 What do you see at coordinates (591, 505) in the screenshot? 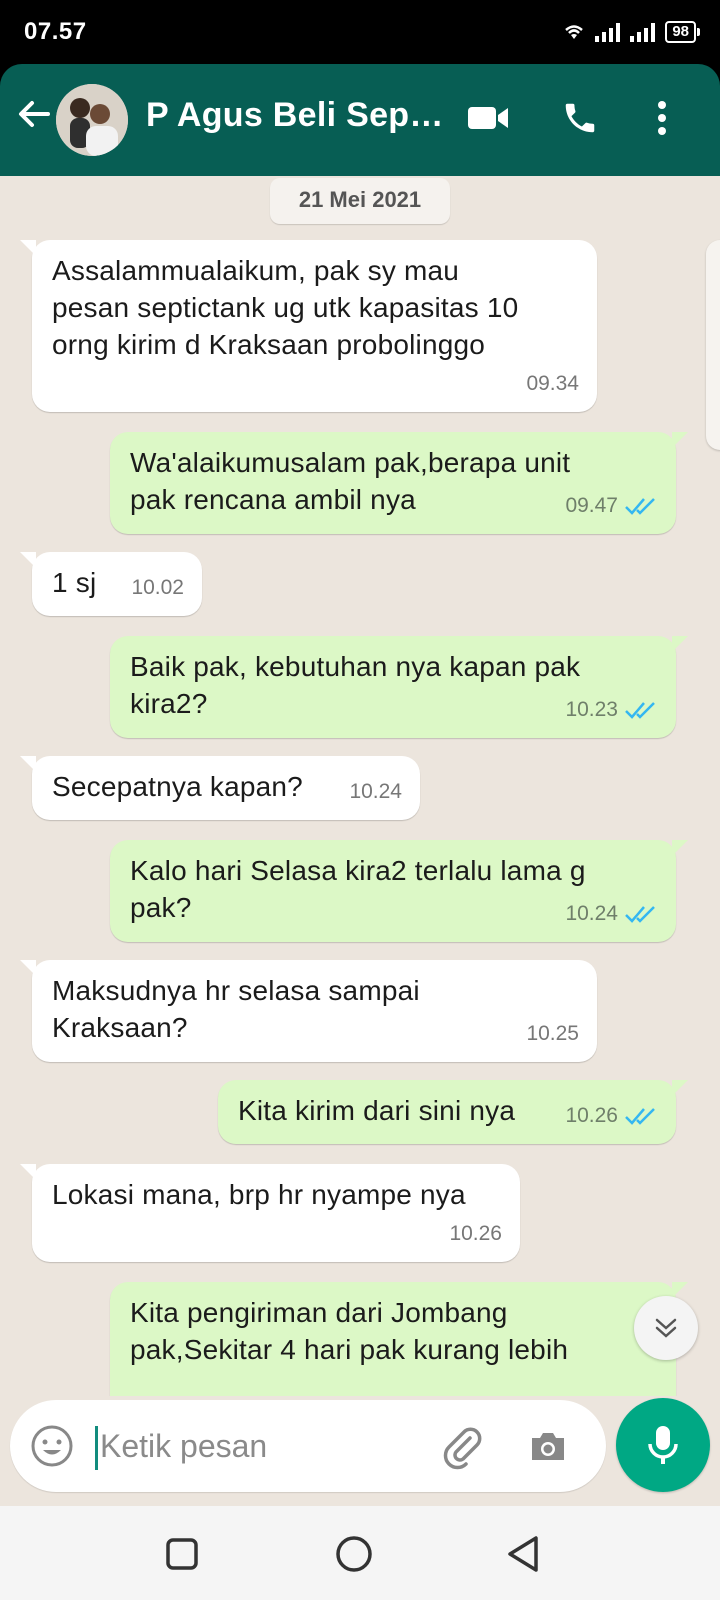
I see `message-time: 09.47` at bounding box center [591, 505].